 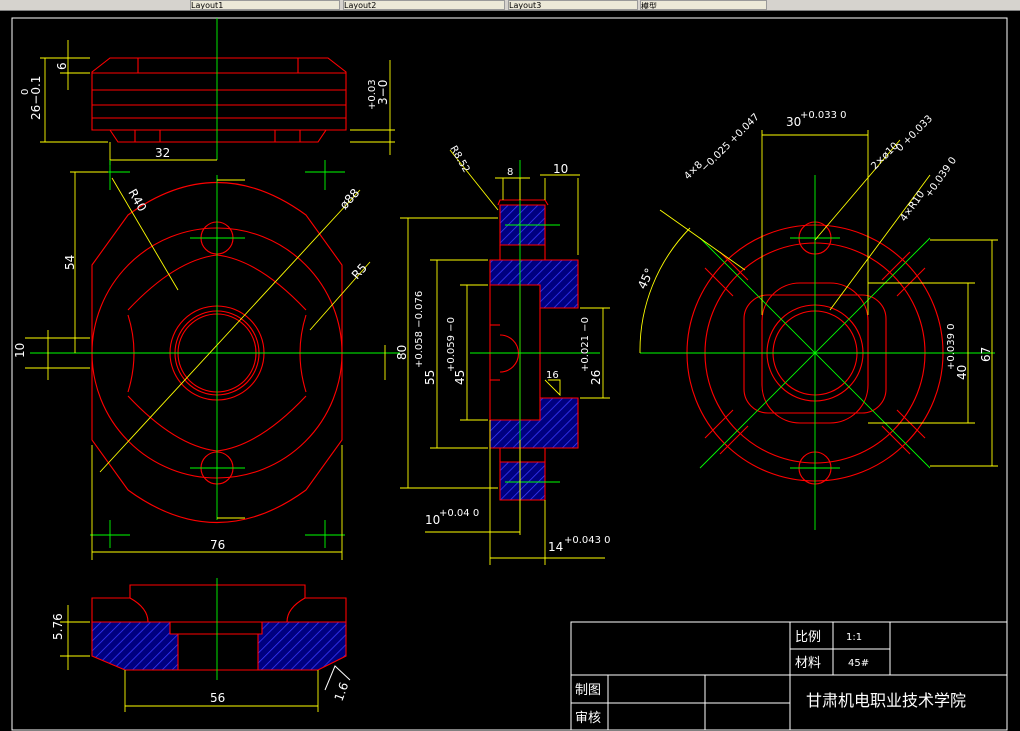 What do you see at coordinates (858, 663) in the screenshot?
I see `material-value: 45#` at bounding box center [858, 663].